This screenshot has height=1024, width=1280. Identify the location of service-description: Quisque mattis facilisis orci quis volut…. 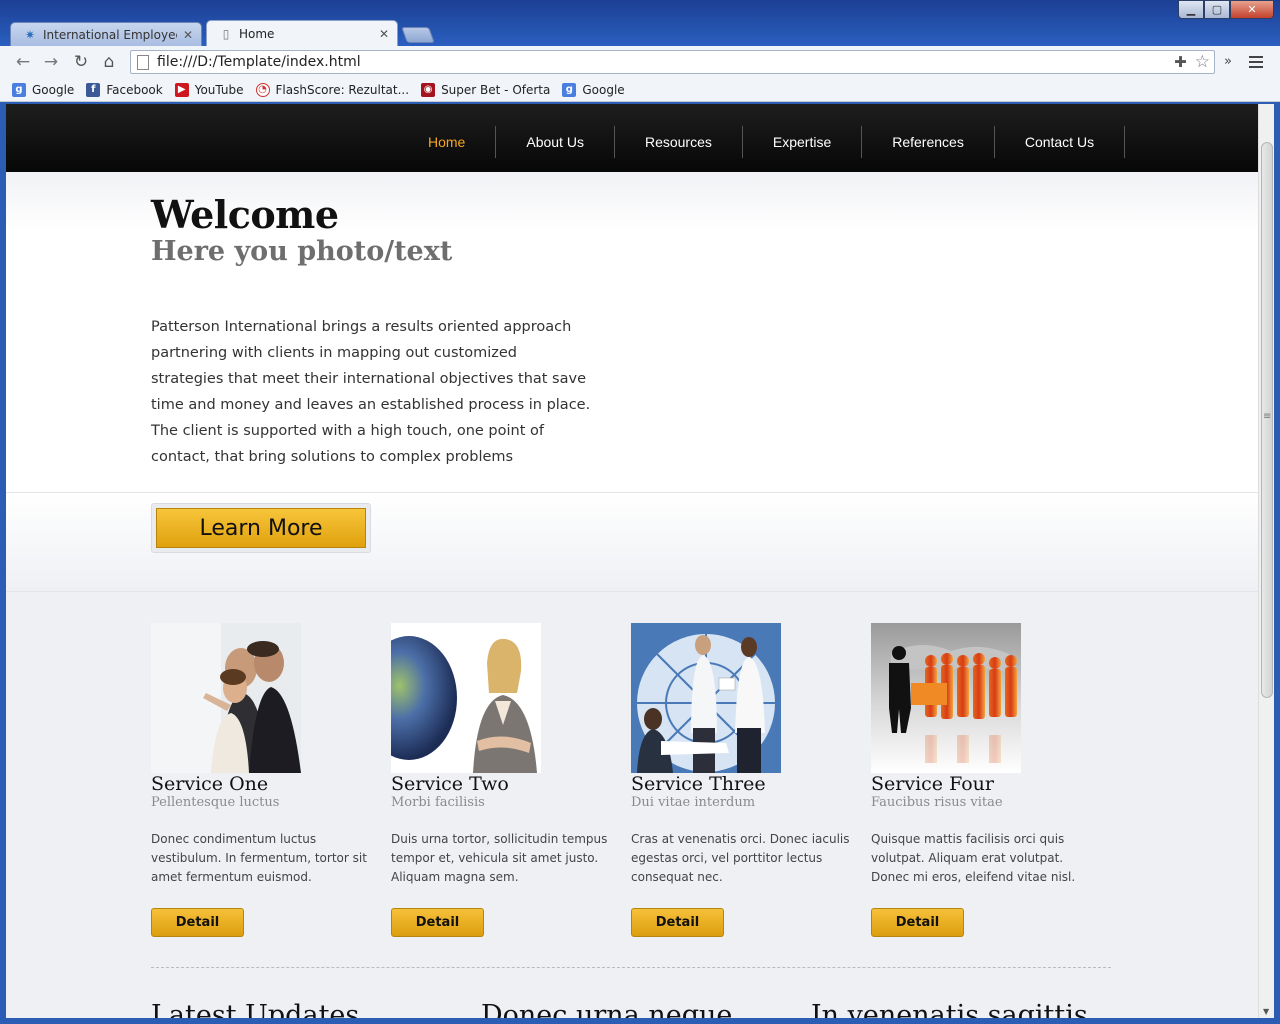
(973, 858).